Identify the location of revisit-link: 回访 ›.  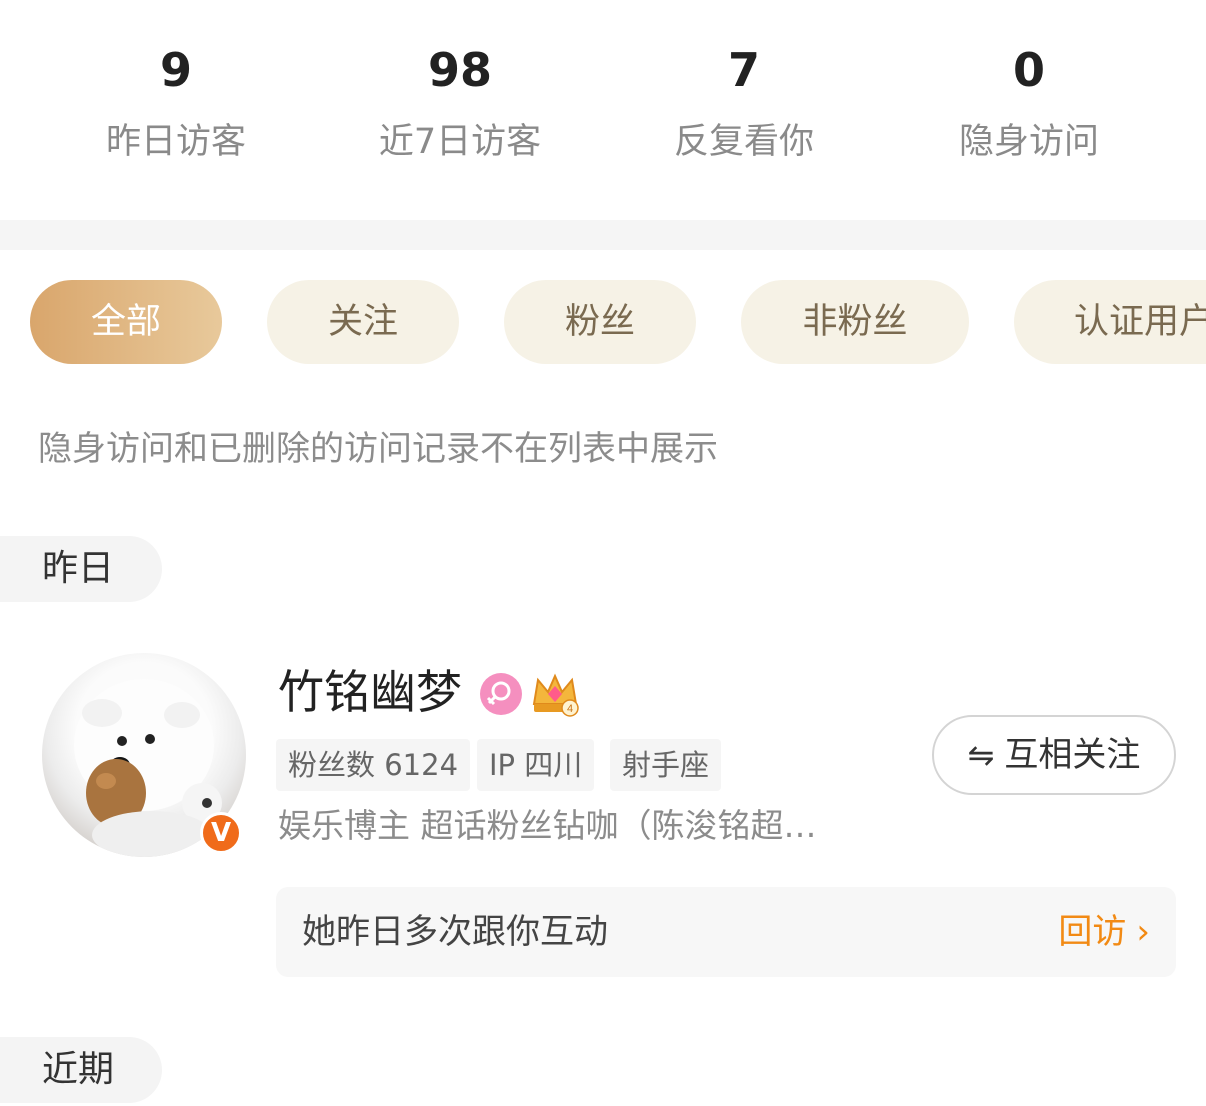
(1104, 932).